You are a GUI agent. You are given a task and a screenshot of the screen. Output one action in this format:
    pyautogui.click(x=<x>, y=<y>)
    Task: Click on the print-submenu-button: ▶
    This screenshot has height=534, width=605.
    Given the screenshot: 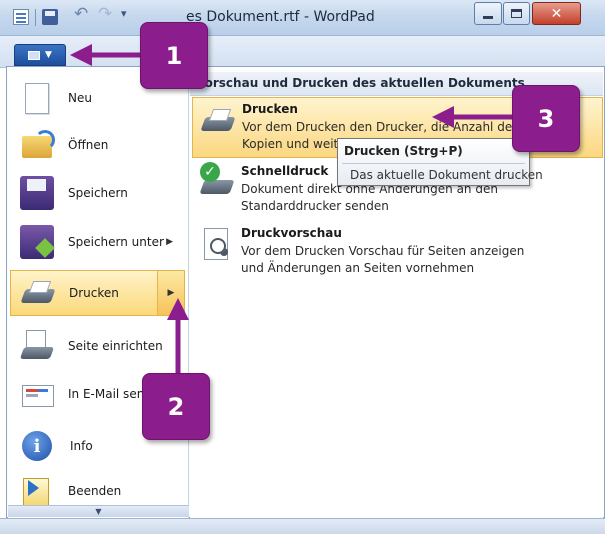 What is the action you would take?
    pyautogui.click(x=170, y=293)
    